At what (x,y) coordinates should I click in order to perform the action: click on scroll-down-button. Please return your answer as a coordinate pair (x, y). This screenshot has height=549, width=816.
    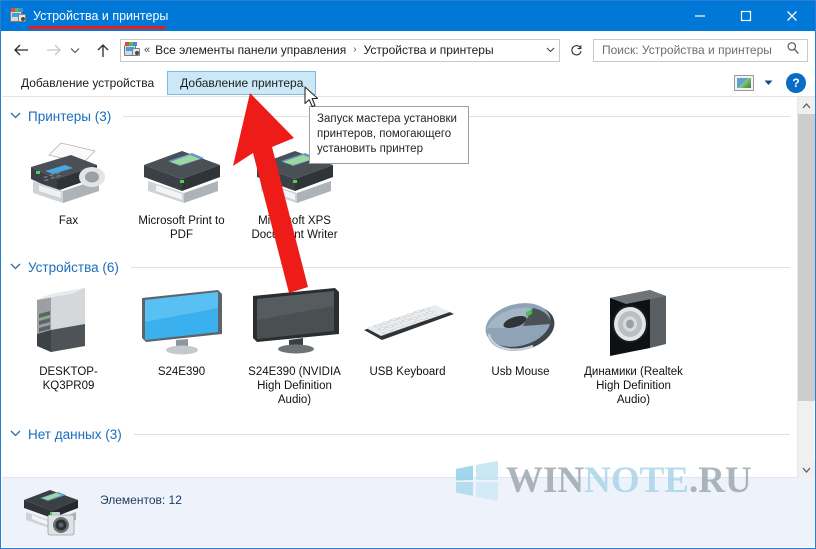
    Looking at the image, I should click on (806, 469).